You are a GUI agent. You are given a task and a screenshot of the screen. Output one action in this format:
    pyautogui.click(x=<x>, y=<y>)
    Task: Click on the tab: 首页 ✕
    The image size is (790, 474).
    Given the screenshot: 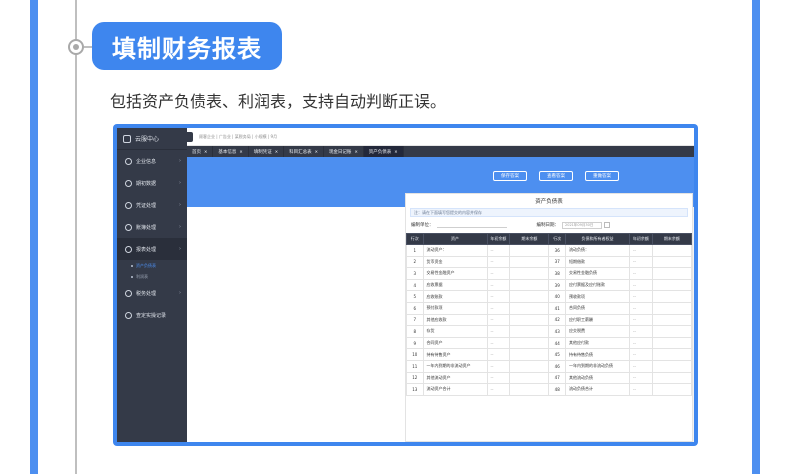 What is the action you would take?
    pyautogui.click(x=200, y=151)
    